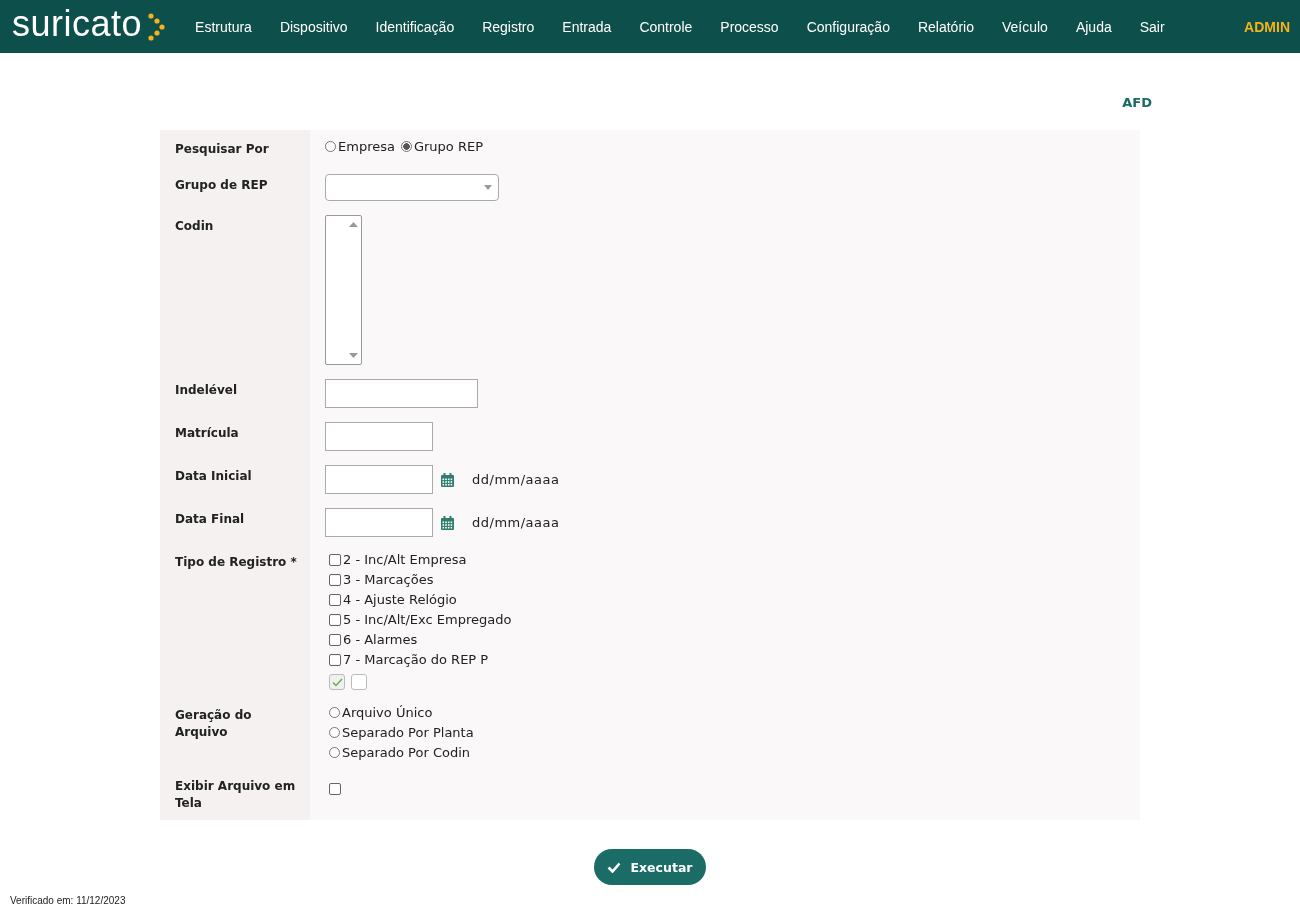  Describe the element at coordinates (408, 732) in the screenshot. I see `option-label: Separado Por Planta` at that location.